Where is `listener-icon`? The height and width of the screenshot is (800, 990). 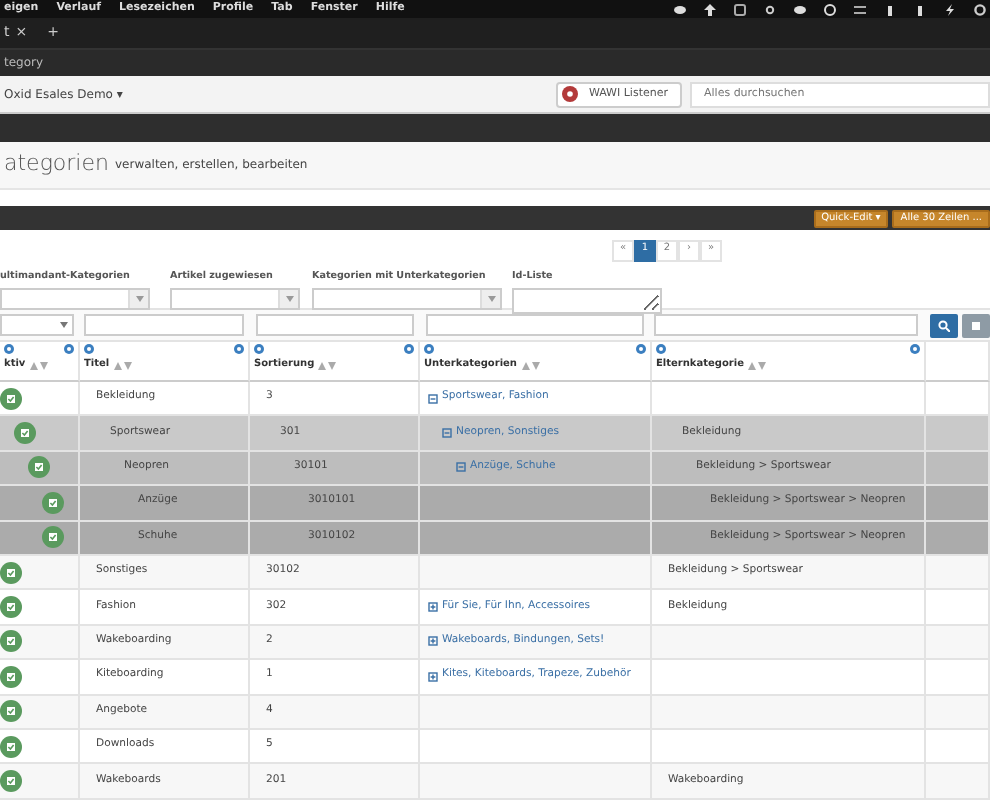
listener-icon is located at coordinates (570, 94).